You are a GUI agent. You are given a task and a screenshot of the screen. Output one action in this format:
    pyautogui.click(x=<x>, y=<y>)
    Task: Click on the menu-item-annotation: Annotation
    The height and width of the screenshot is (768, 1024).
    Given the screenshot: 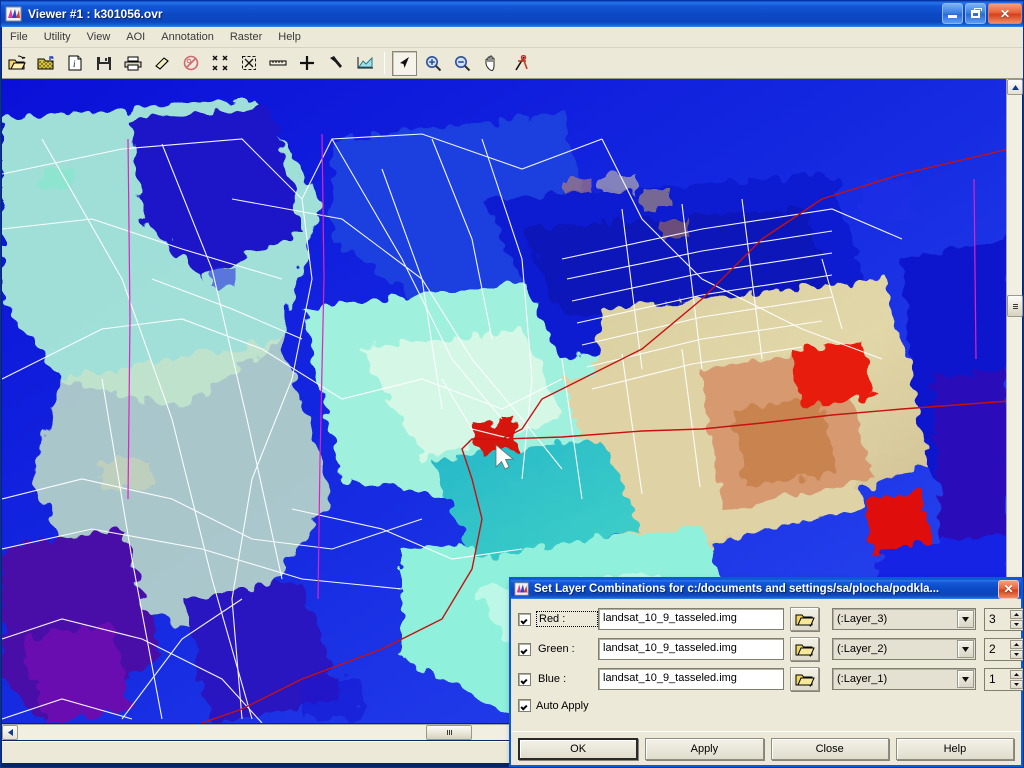 What is the action you would take?
    pyautogui.click(x=187, y=37)
    